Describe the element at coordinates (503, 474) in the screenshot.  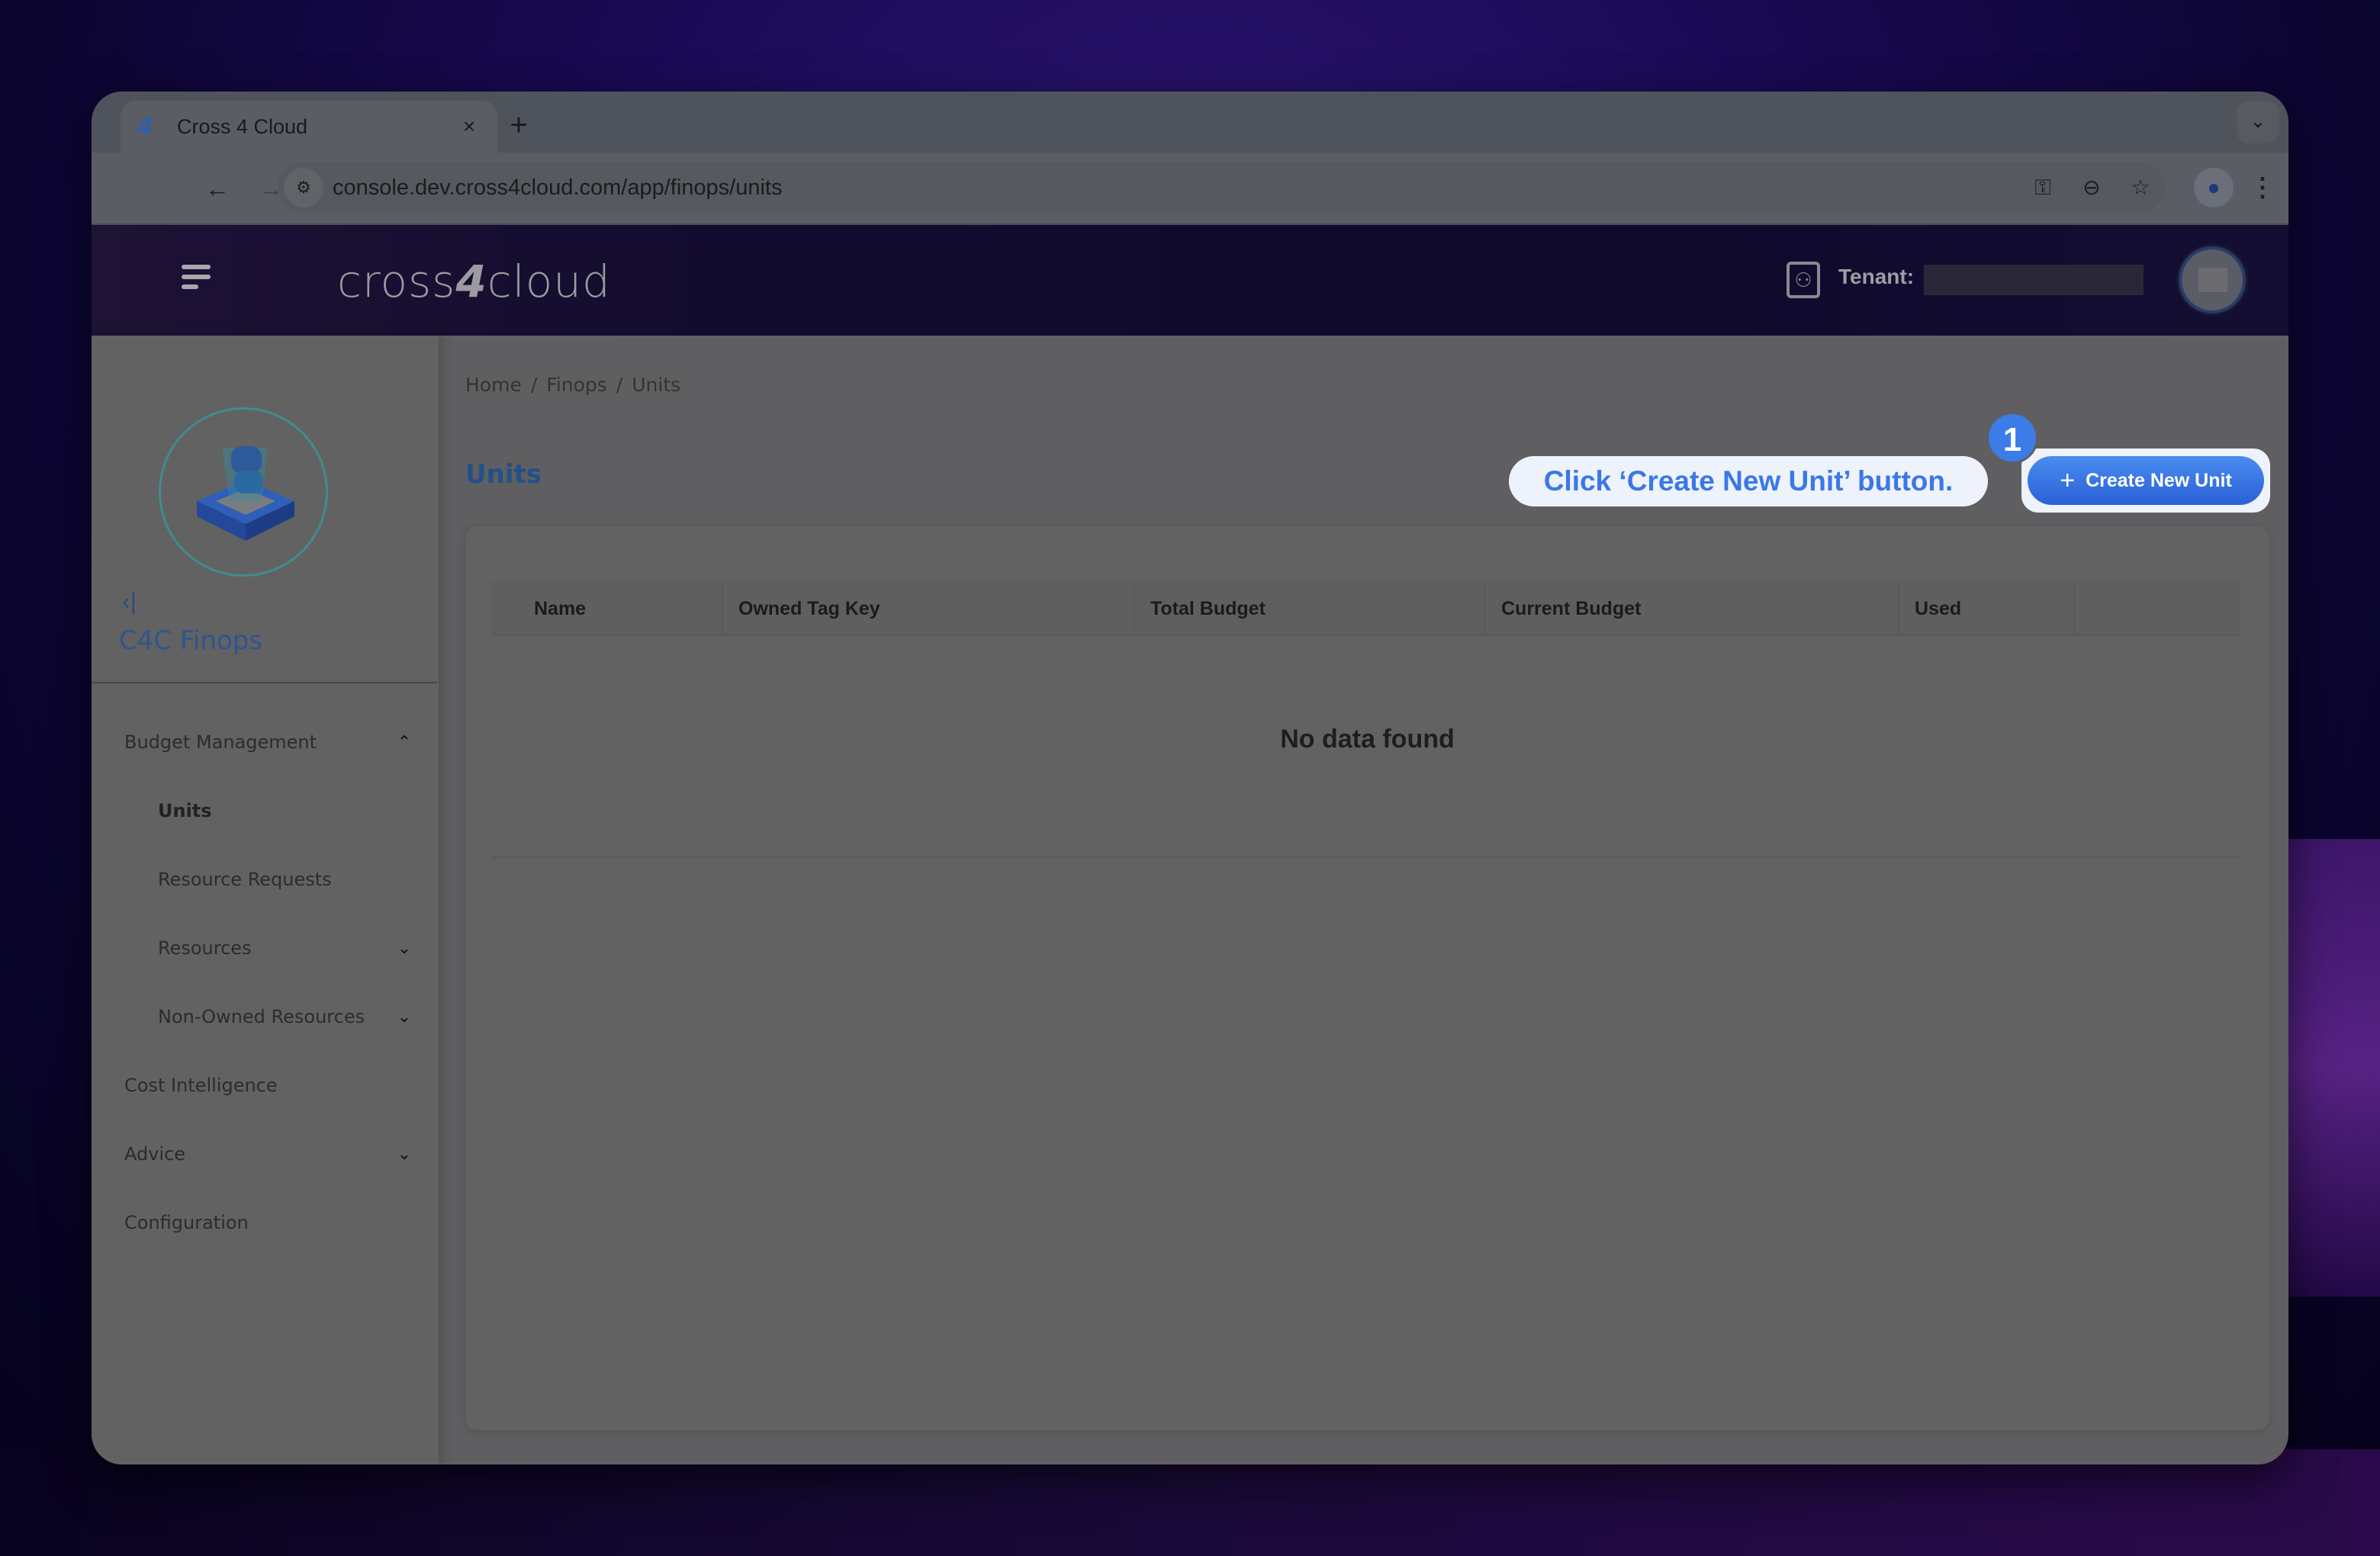
I see `page-title: Units` at that location.